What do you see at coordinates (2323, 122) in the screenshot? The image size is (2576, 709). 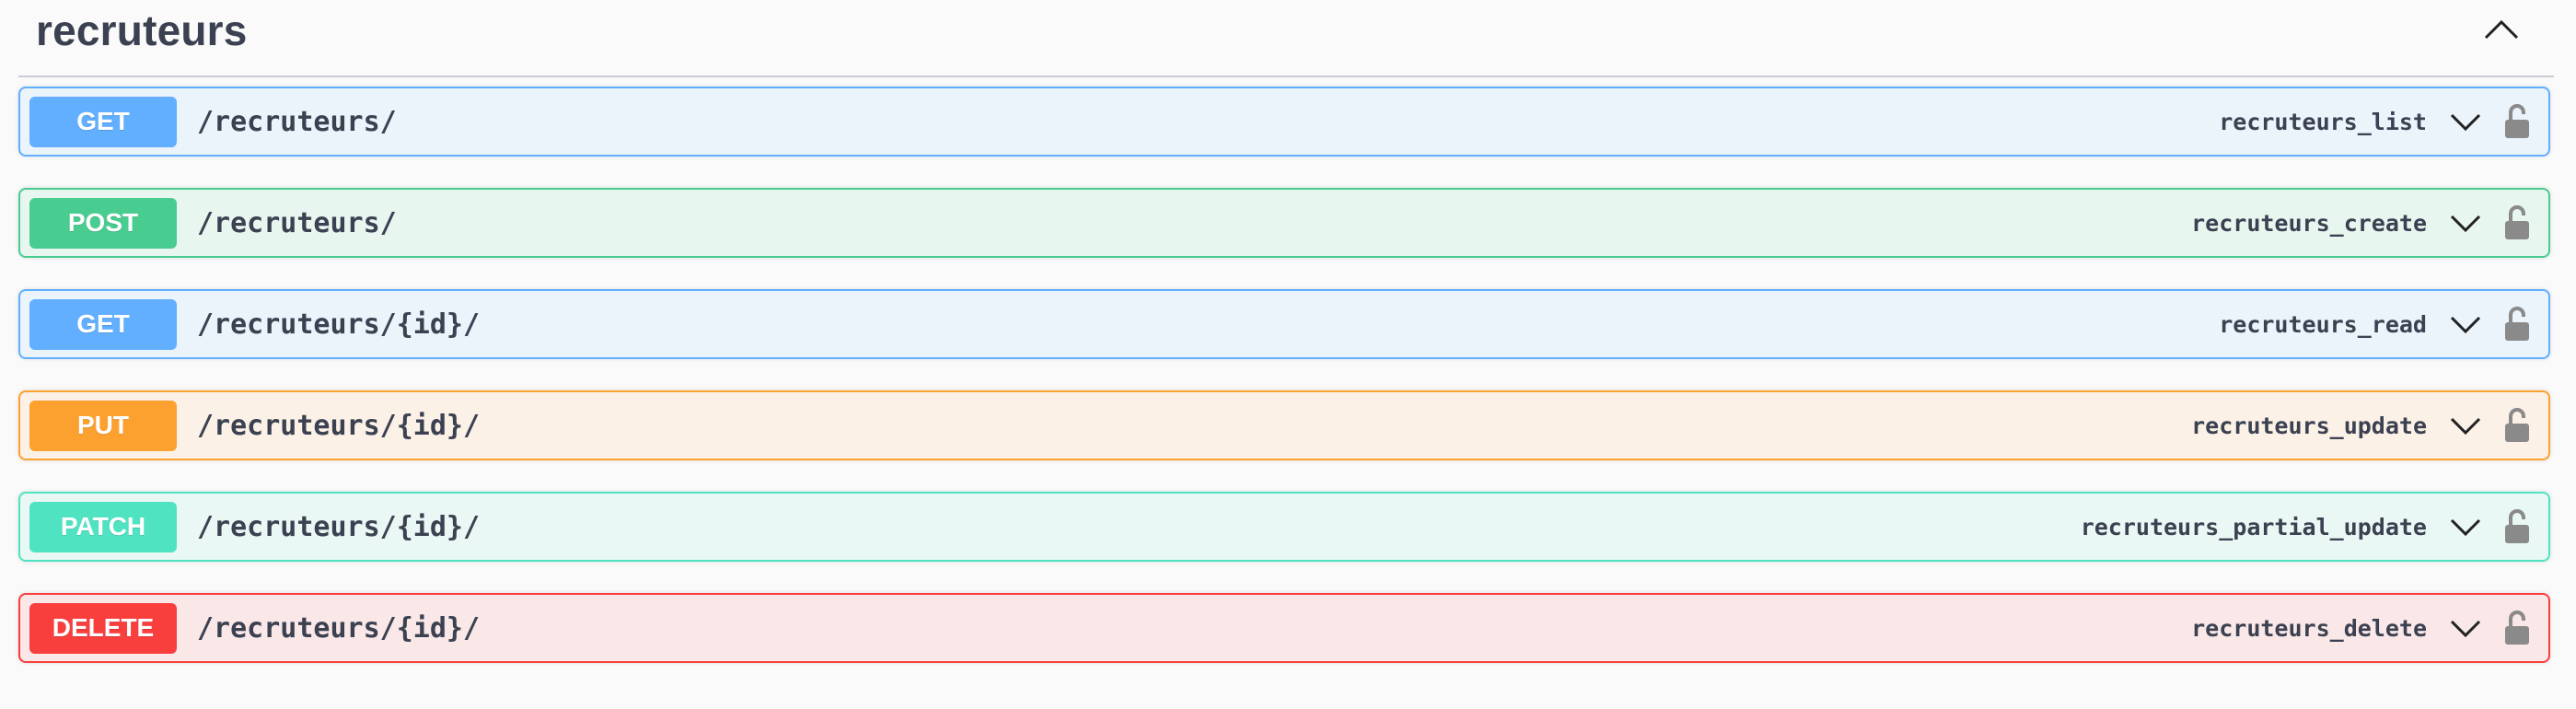 I see `operation-id: recruteurs_list` at bounding box center [2323, 122].